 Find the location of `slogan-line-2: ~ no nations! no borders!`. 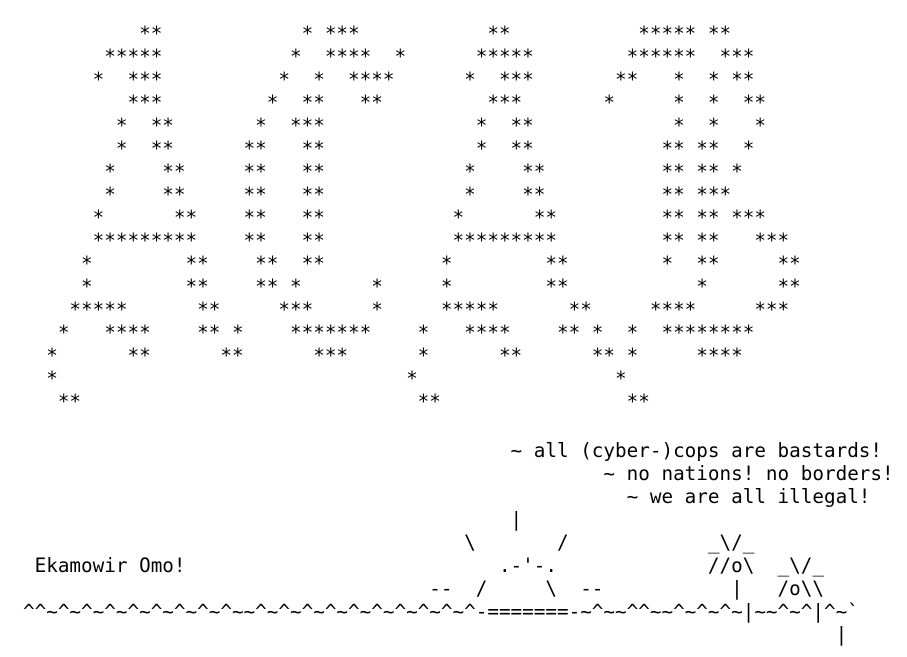

slogan-line-2: ~ no nations! no borders! is located at coordinates (458, 473).